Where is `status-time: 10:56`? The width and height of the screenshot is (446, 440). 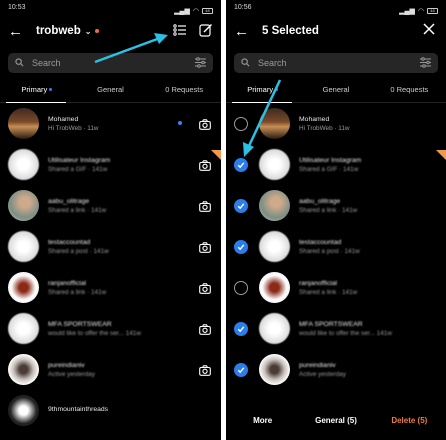
status-time: 10:56 is located at coordinates (243, 7).